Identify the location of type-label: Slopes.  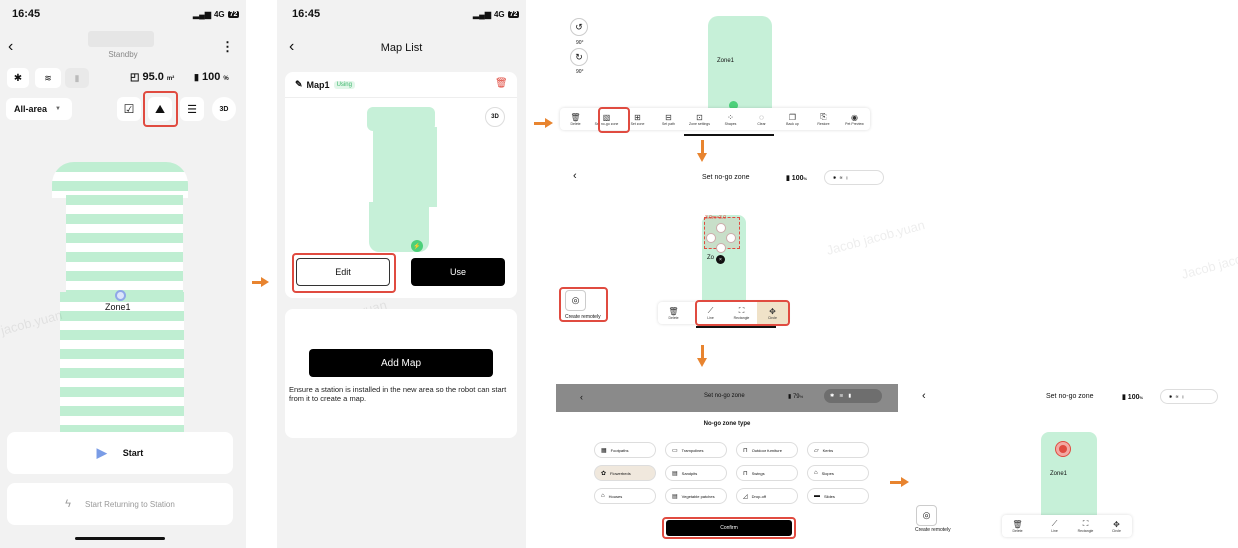
(827, 473).